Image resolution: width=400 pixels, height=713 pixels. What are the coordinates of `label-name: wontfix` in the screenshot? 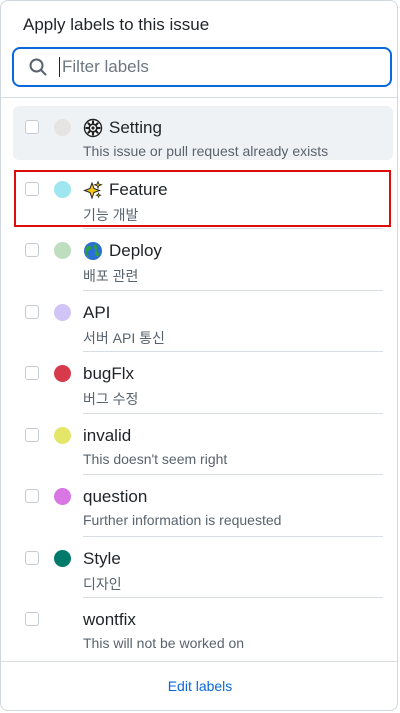 It's located at (109, 619).